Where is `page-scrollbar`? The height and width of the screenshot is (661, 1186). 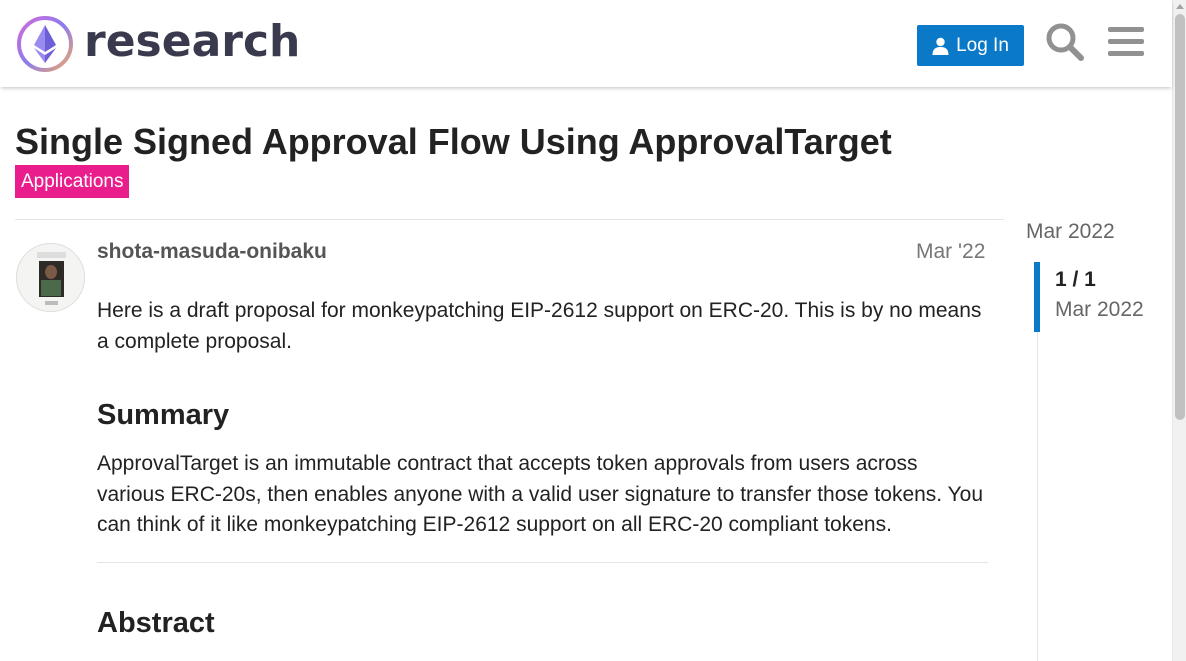
page-scrollbar is located at coordinates (1179, 330).